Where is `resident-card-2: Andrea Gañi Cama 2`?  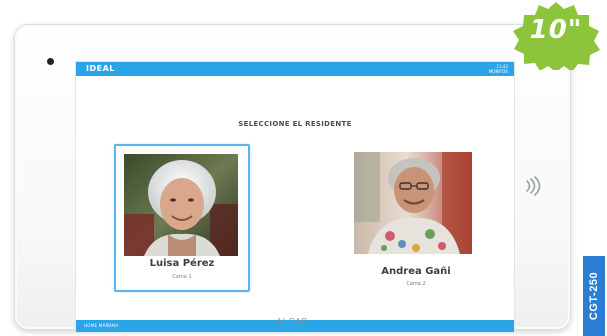
resident-card-2: Andrea Gañi Cama 2 is located at coordinates (406, 220).